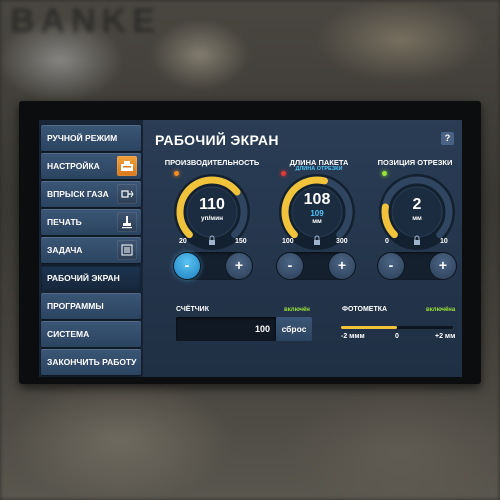 The image size is (500, 500). What do you see at coordinates (365, 309) in the screenshot?
I see `photomark-label: ФОТОМЕТКА` at bounding box center [365, 309].